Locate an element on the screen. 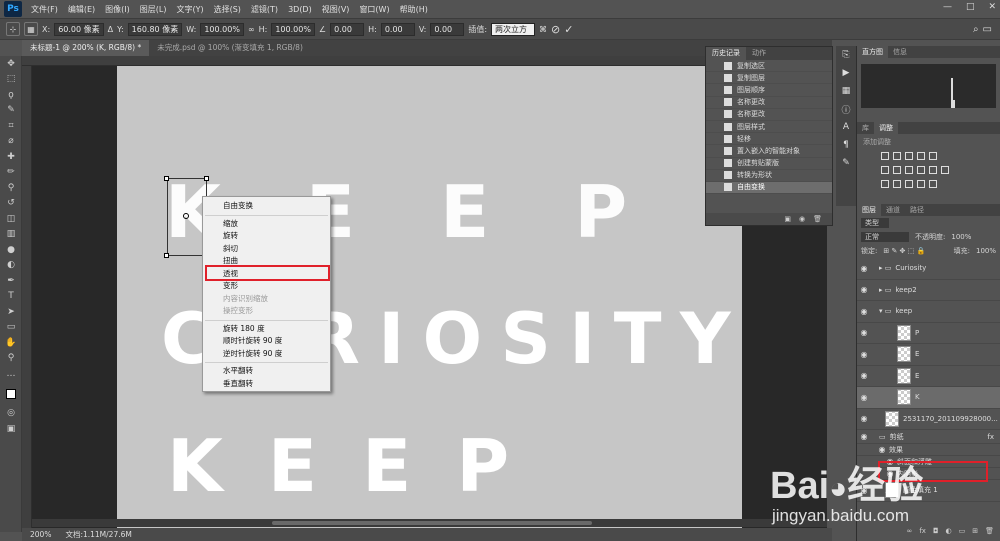  menu-type: 文字(Y) is located at coordinates (189, 9).